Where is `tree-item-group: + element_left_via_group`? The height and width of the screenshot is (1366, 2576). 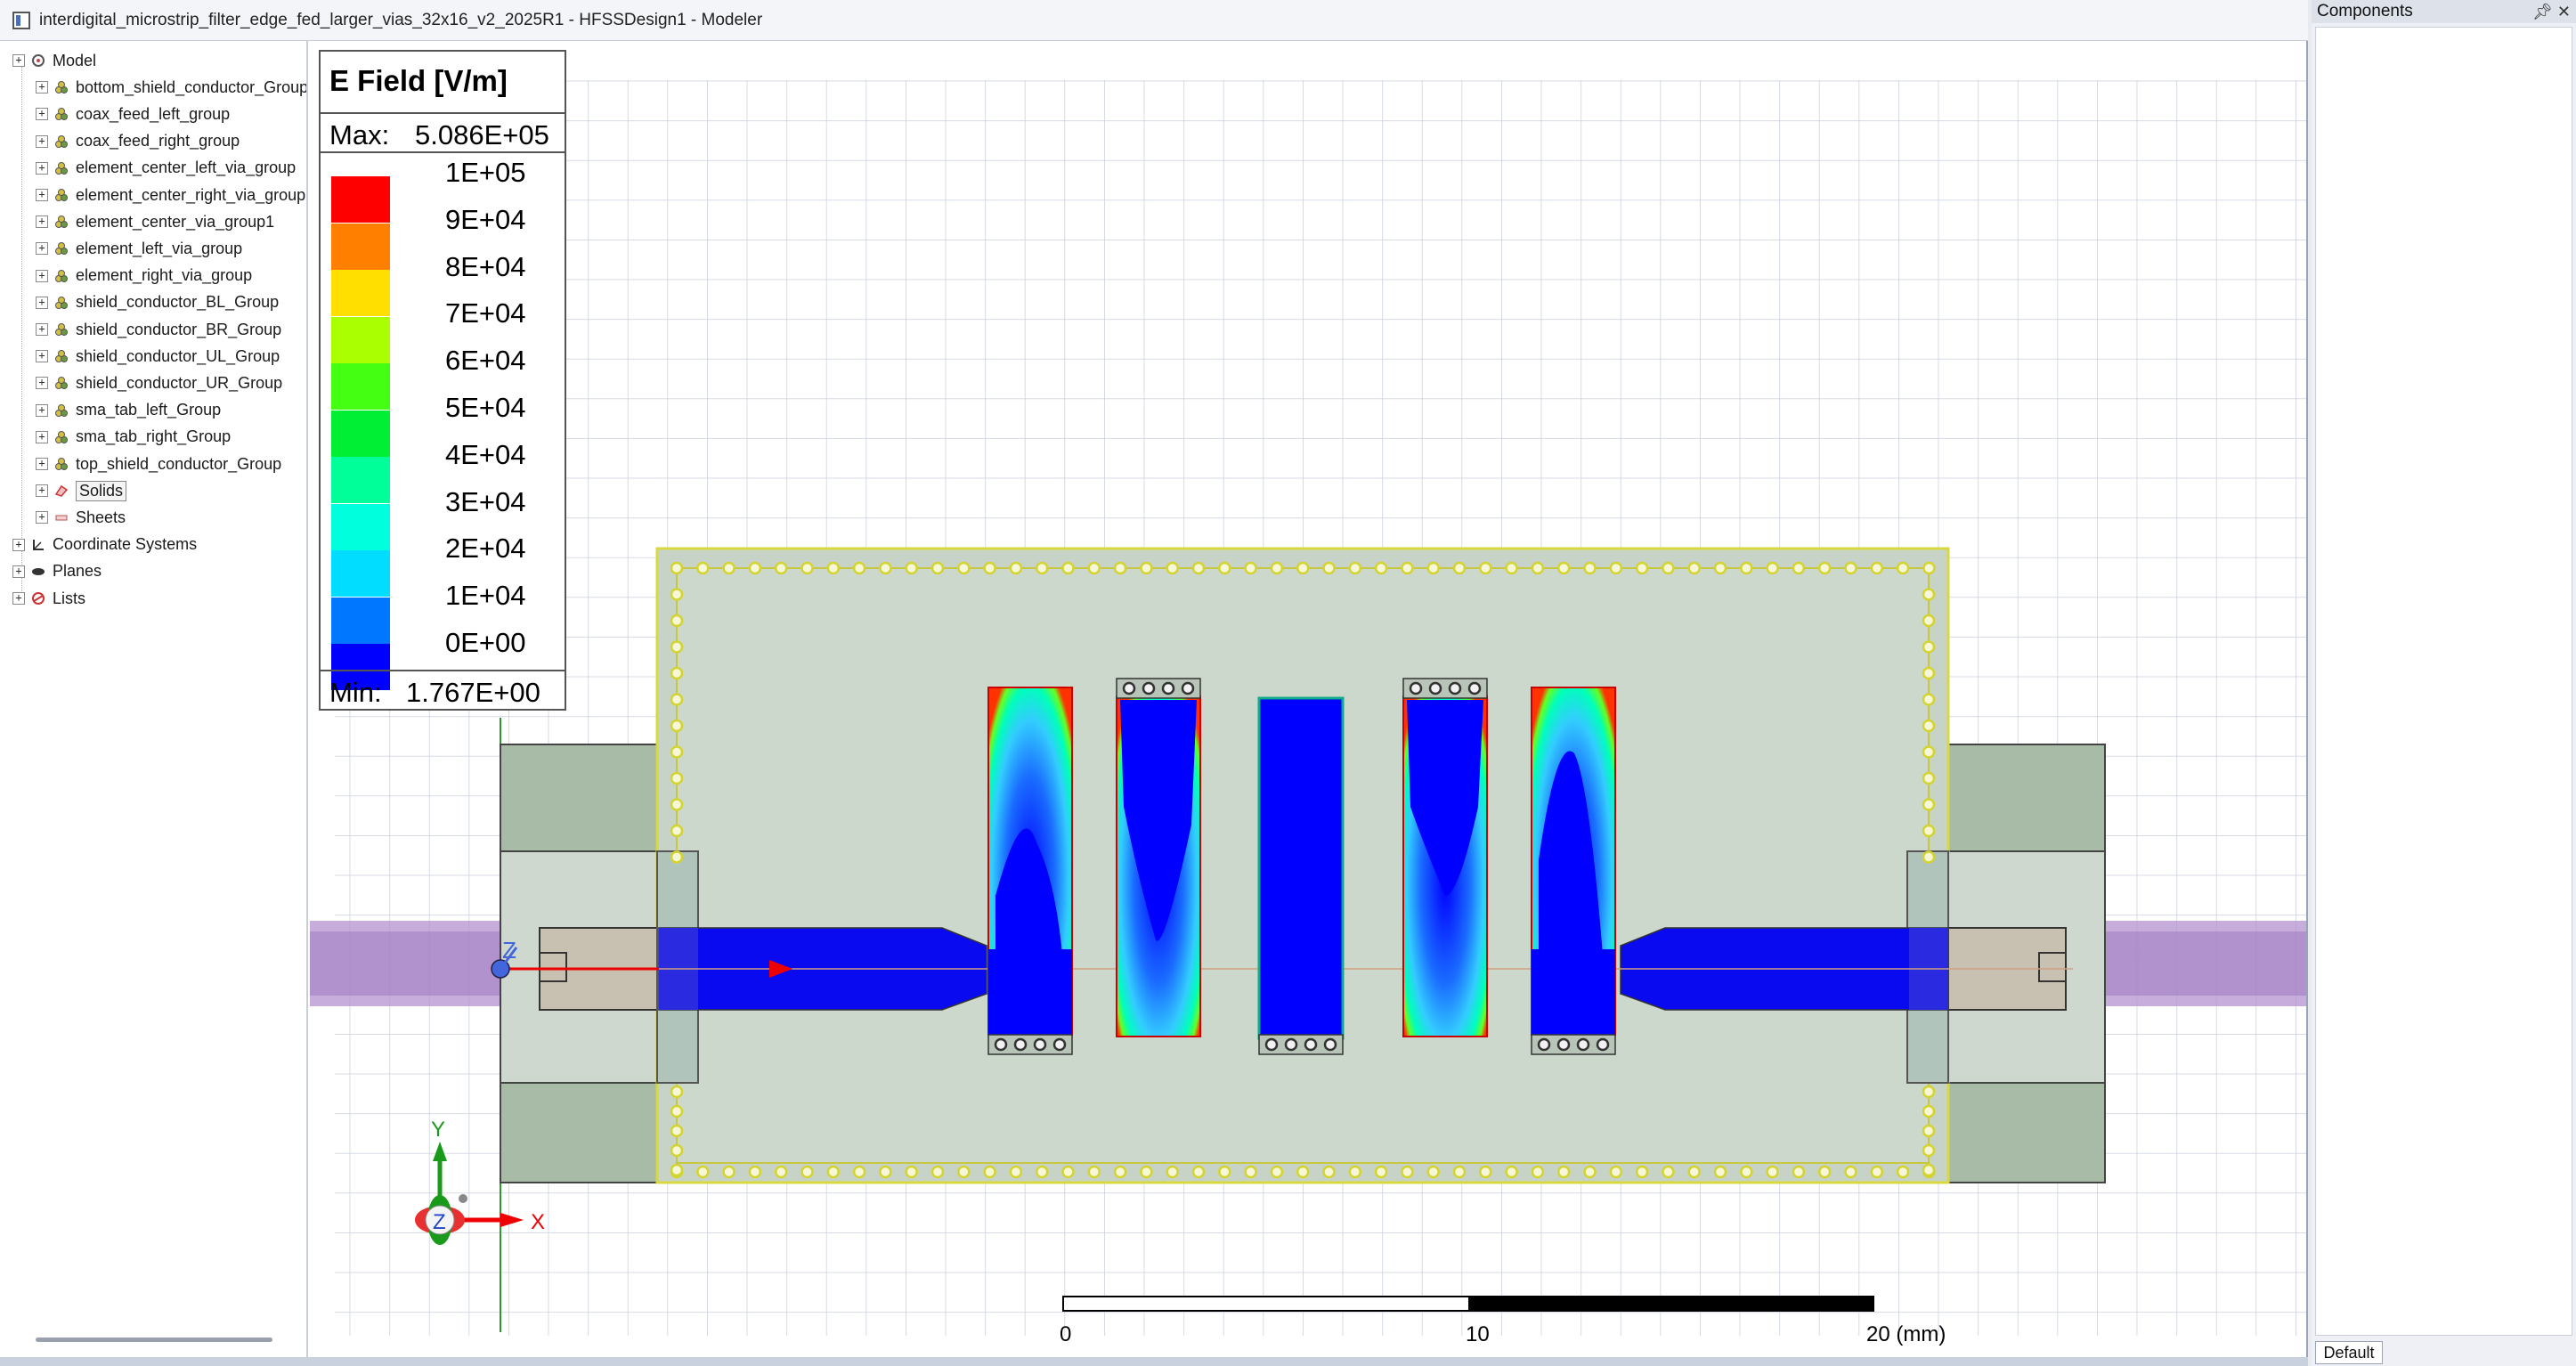
tree-item-group: + element_left_via_group is located at coordinates (139, 248).